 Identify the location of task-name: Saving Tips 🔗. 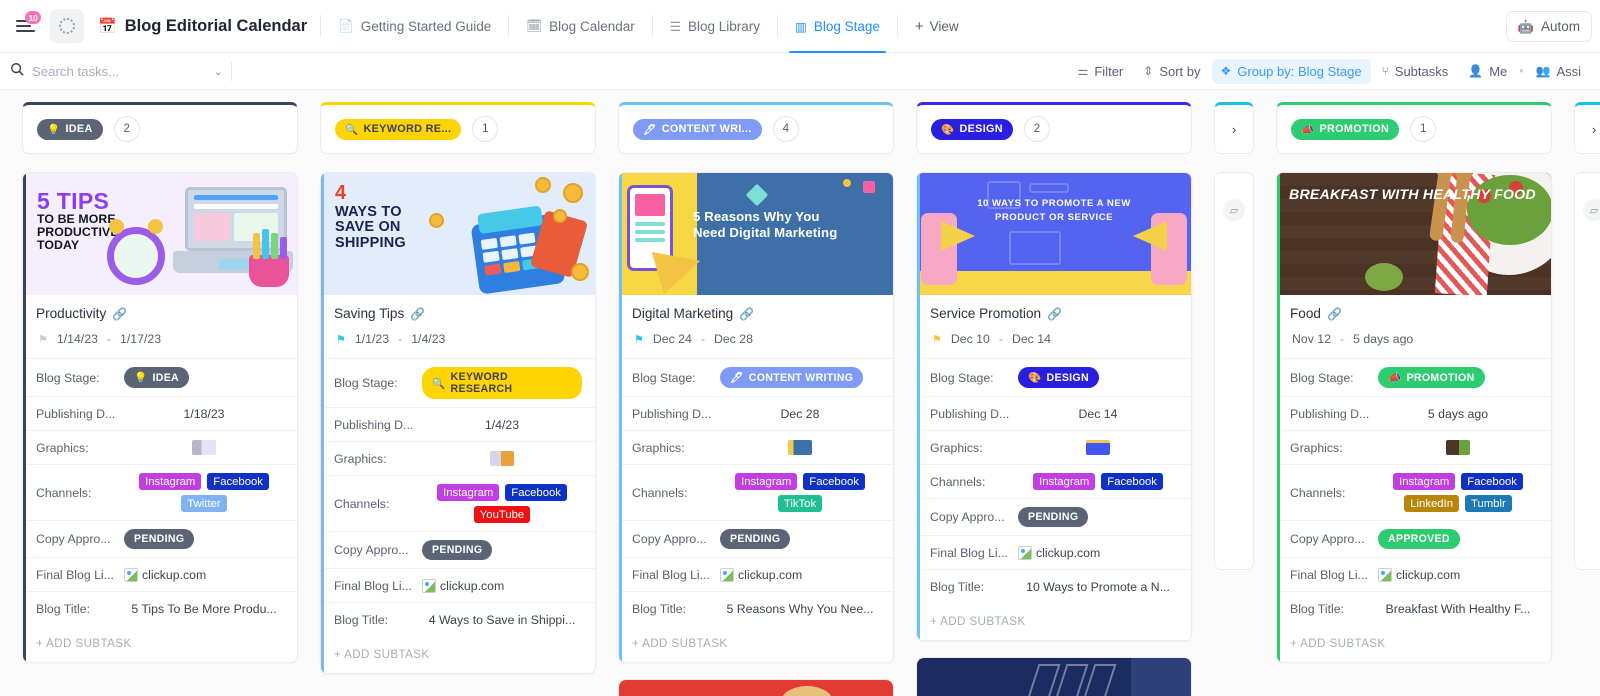
(458, 313).